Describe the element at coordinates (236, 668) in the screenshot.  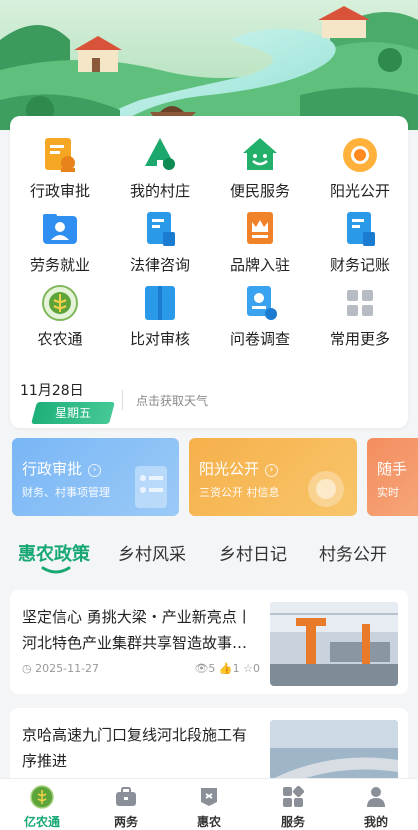
I see `likes-count: 1` at that location.